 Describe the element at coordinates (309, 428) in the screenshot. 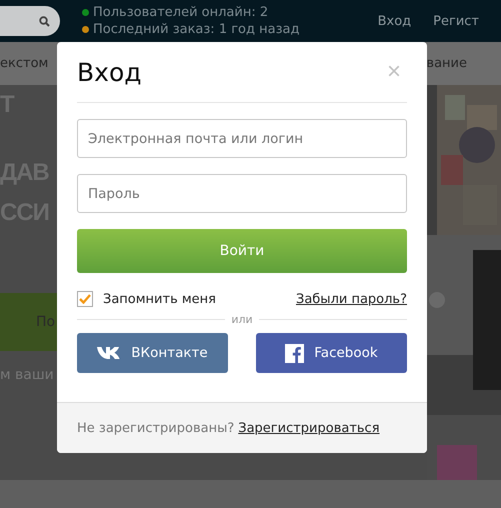

I see `register-link: Зарегистрироваться` at that location.